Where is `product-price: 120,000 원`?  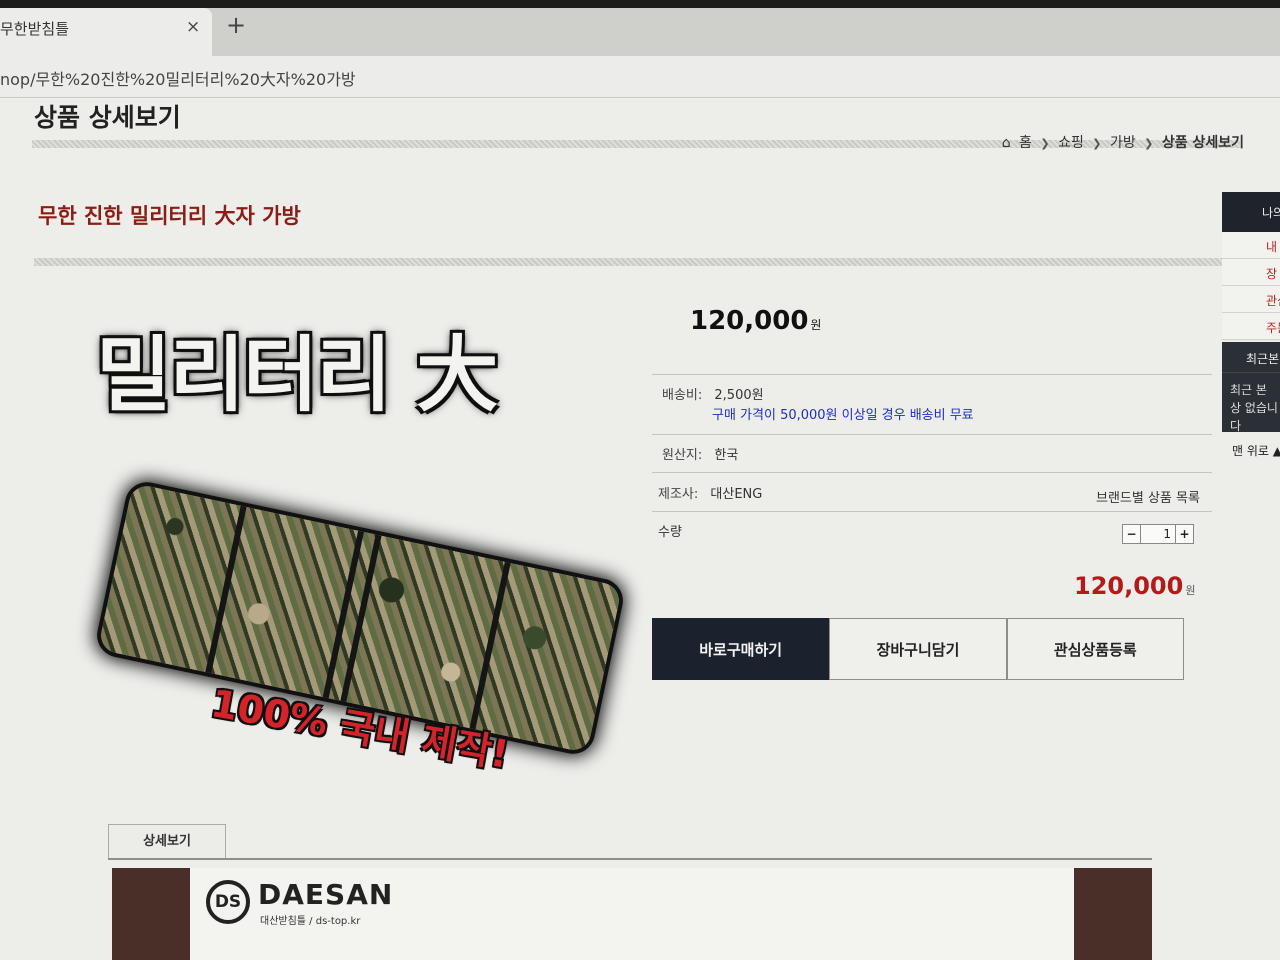 product-price: 120,000 원 is located at coordinates (755, 321).